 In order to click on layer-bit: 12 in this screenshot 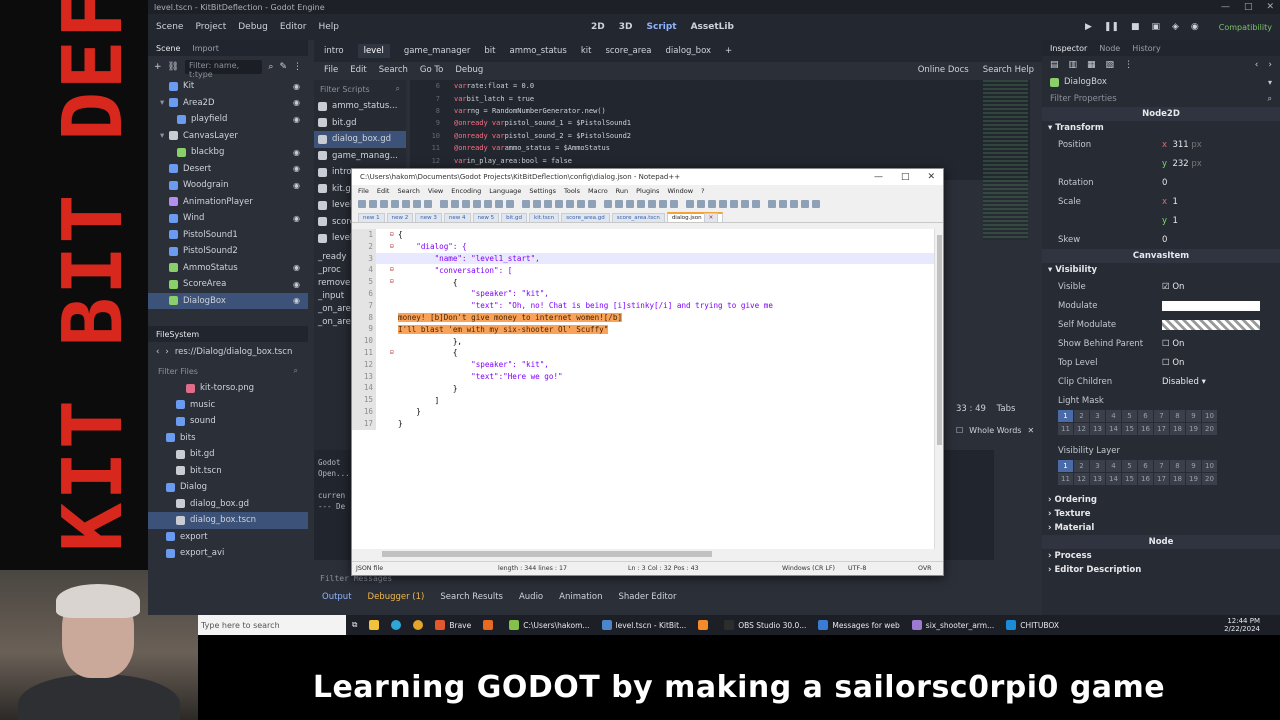, I will do `click(1081, 479)`.